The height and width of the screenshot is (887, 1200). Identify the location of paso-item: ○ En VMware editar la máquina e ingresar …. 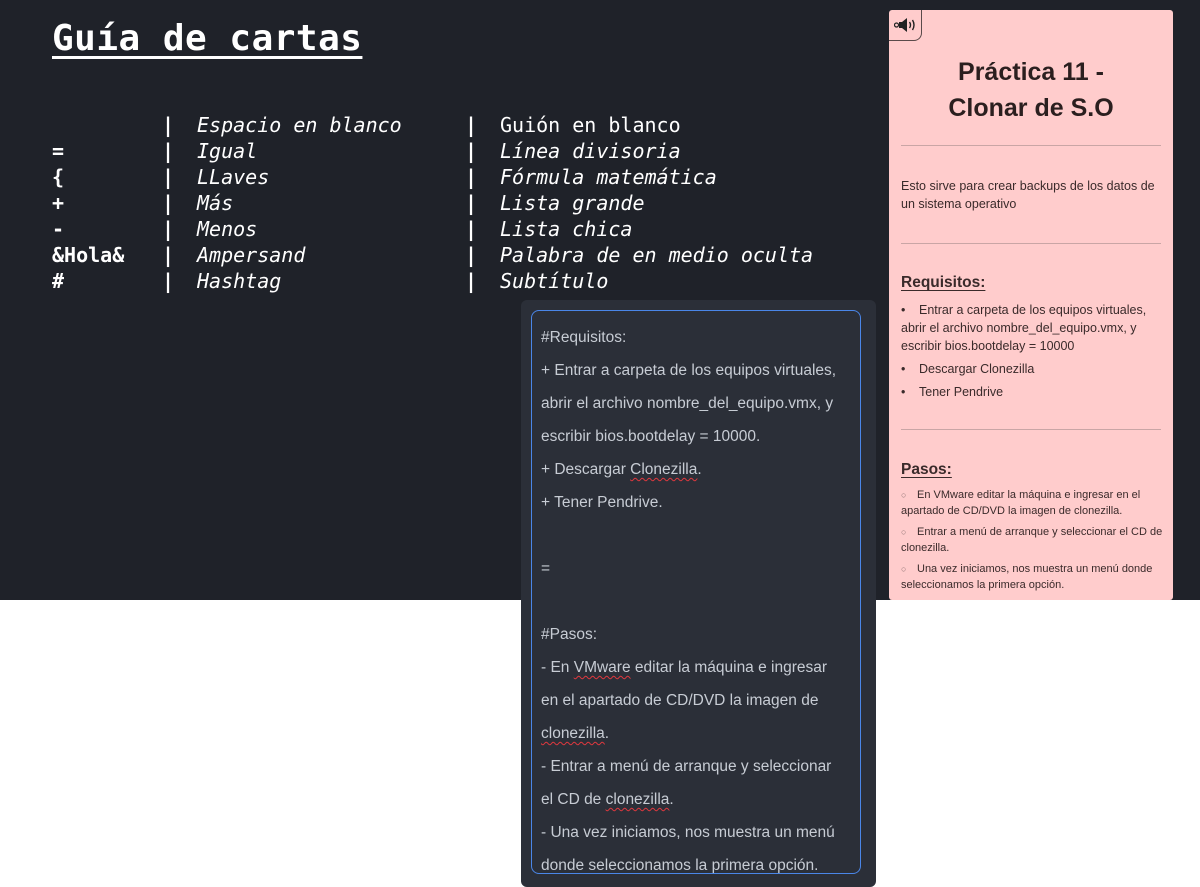
(1021, 503).